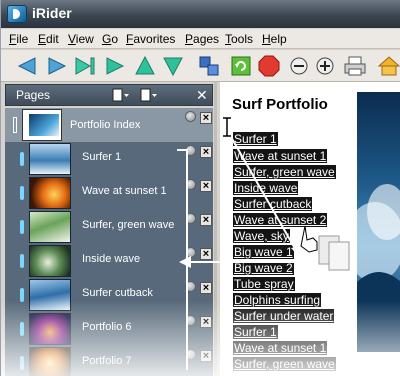 This screenshot has width=400, height=376. Describe the element at coordinates (48, 39) in the screenshot. I see `menu-edit: Edit` at that location.